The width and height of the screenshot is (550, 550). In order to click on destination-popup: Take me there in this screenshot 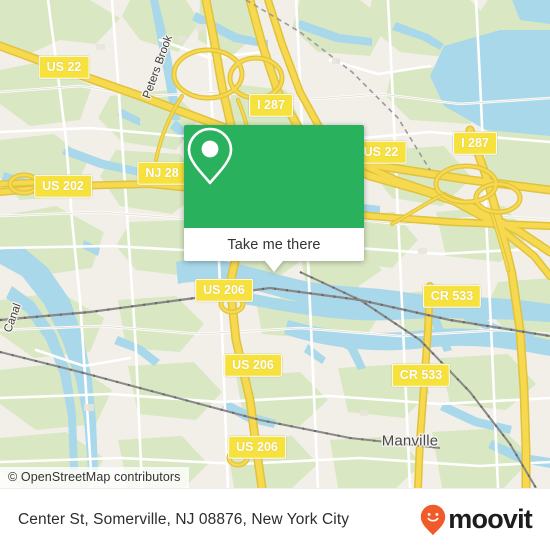, I will do `click(274, 198)`.